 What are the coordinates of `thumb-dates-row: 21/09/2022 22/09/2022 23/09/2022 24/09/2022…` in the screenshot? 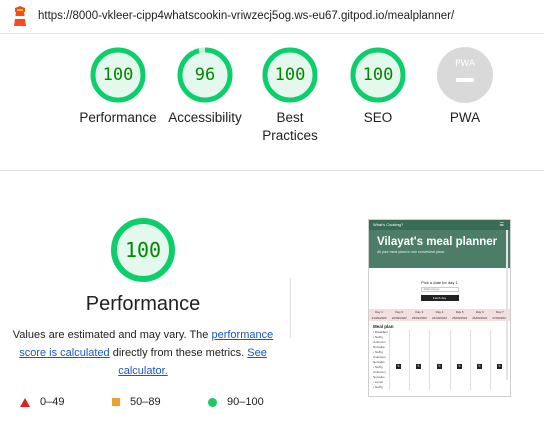 It's located at (439, 318).